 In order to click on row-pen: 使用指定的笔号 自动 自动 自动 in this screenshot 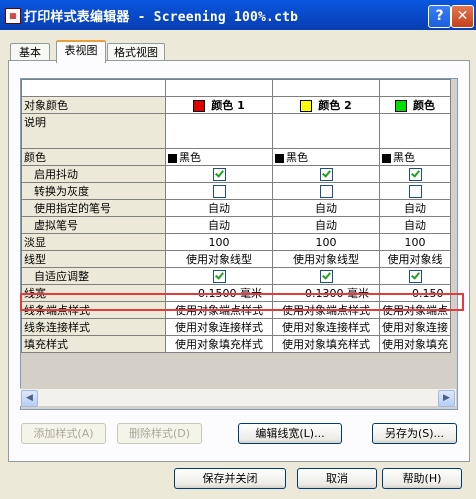, I will do `click(236, 208)`.